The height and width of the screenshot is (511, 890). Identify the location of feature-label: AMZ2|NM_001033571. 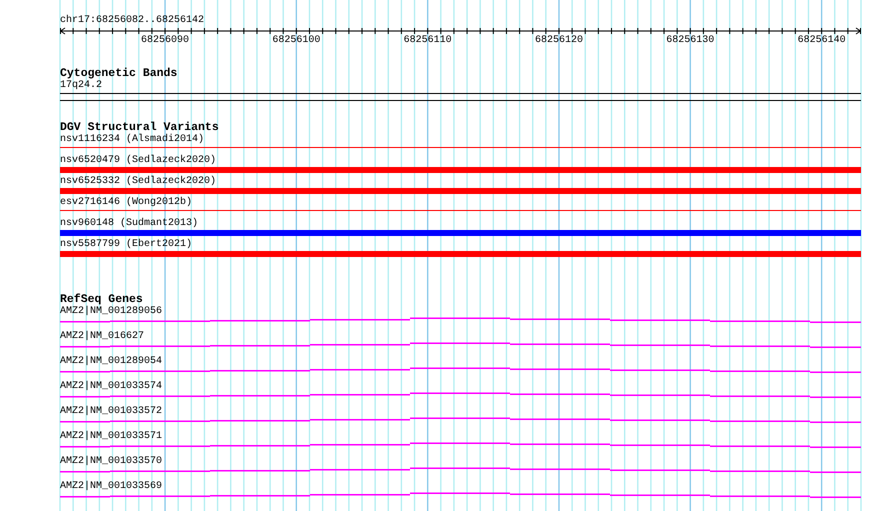
(111, 436).